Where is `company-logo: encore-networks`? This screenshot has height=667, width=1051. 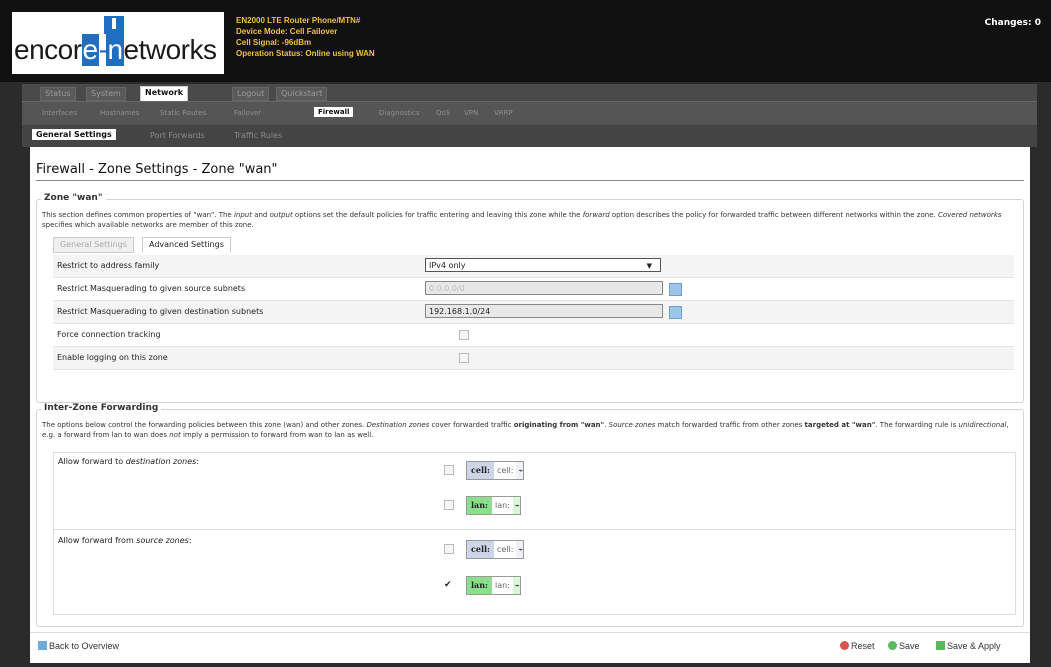
company-logo: encore-networks is located at coordinates (118, 43).